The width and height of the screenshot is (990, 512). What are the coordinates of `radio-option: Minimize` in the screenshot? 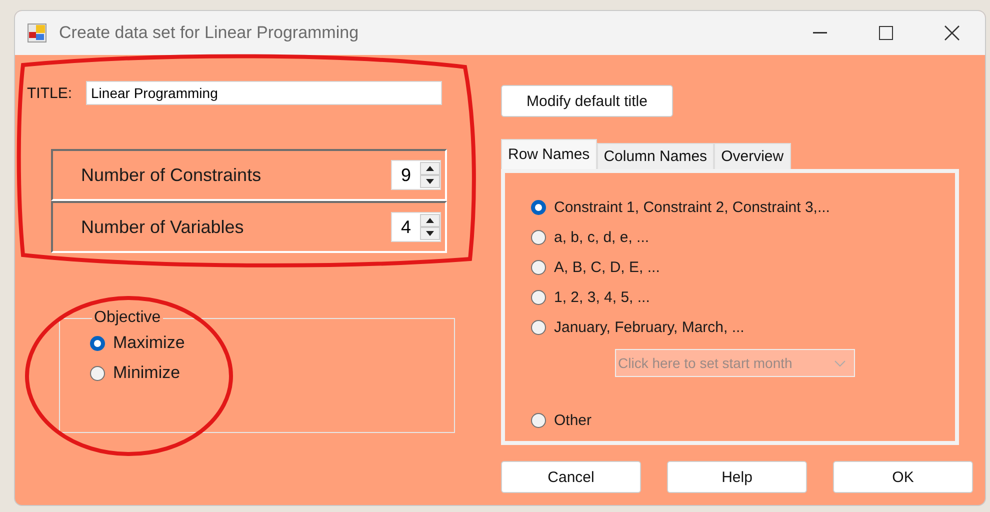 It's located at (257, 373).